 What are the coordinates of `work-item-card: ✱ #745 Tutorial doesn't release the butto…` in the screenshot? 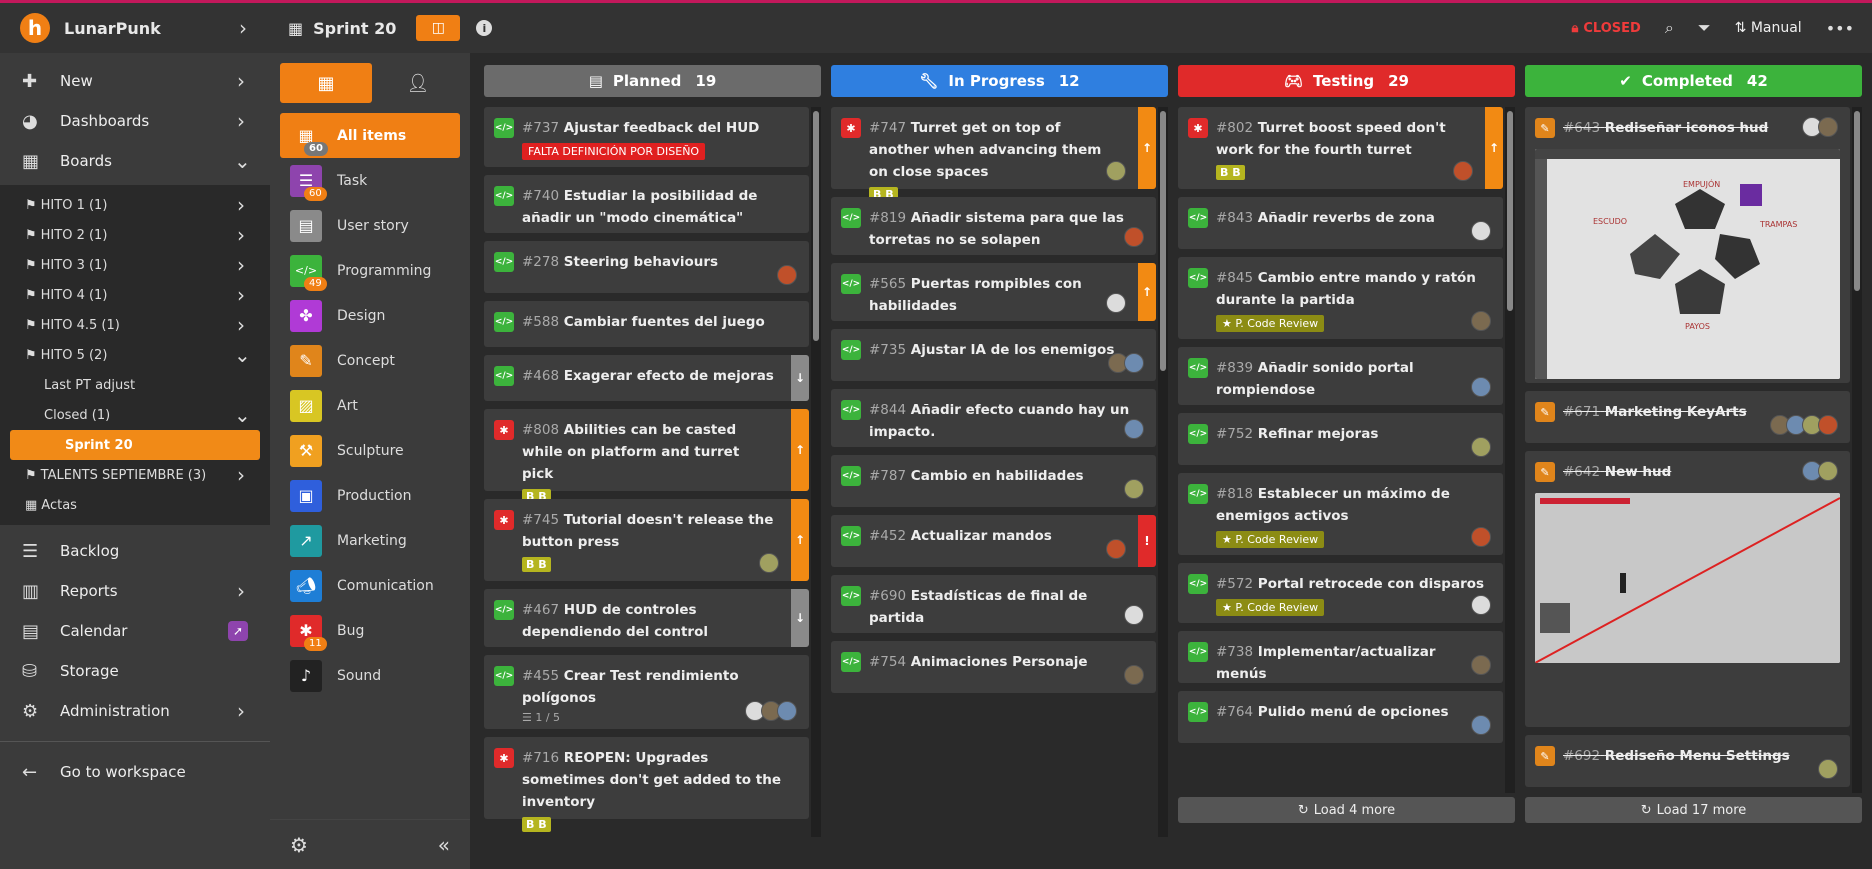 It's located at (646, 540).